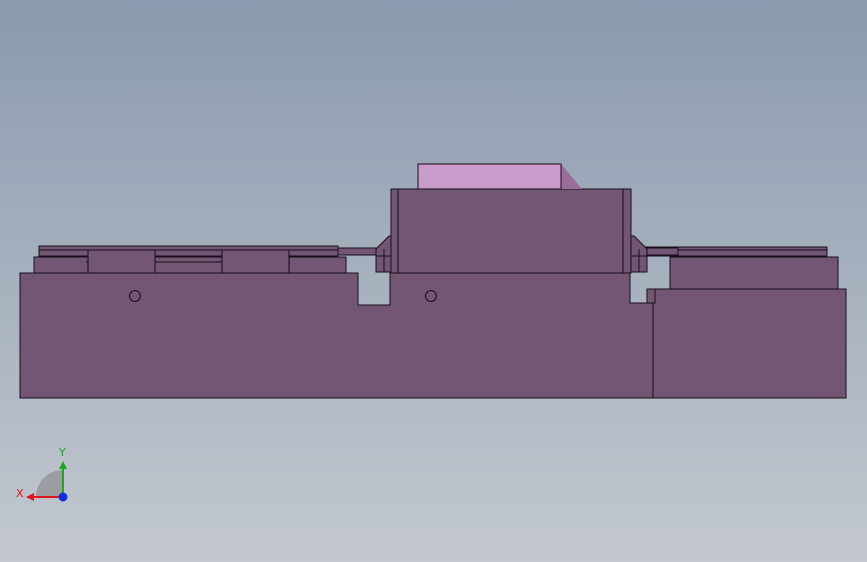 This screenshot has height=562, width=867. What do you see at coordinates (188, 251) in the screenshot?
I see `left-top-rail` at bounding box center [188, 251].